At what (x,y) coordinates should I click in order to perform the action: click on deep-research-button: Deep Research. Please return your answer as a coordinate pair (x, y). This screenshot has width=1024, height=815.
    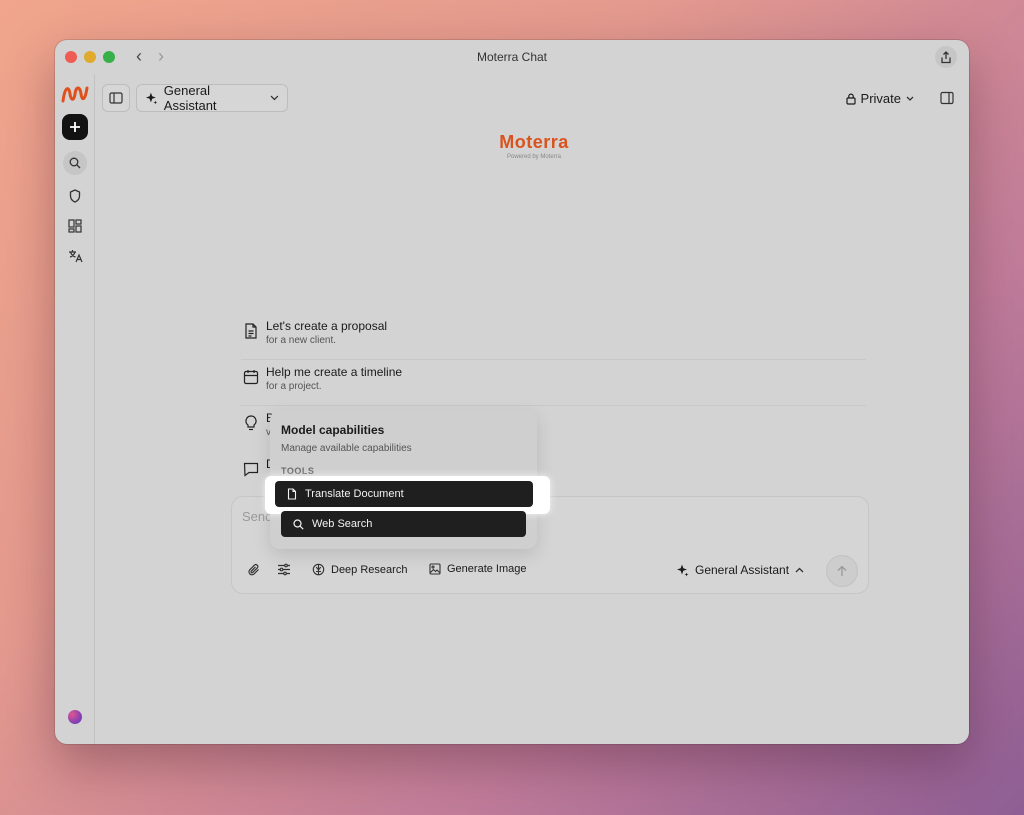
    Looking at the image, I should click on (359, 569).